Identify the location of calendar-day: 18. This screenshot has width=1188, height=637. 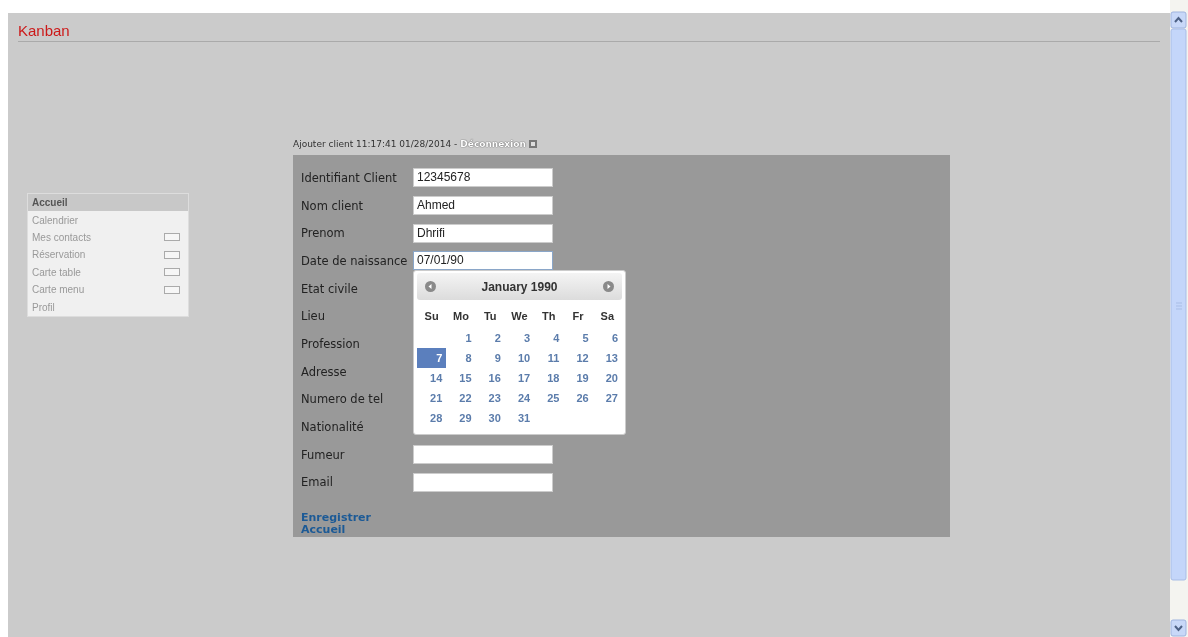
(549, 378).